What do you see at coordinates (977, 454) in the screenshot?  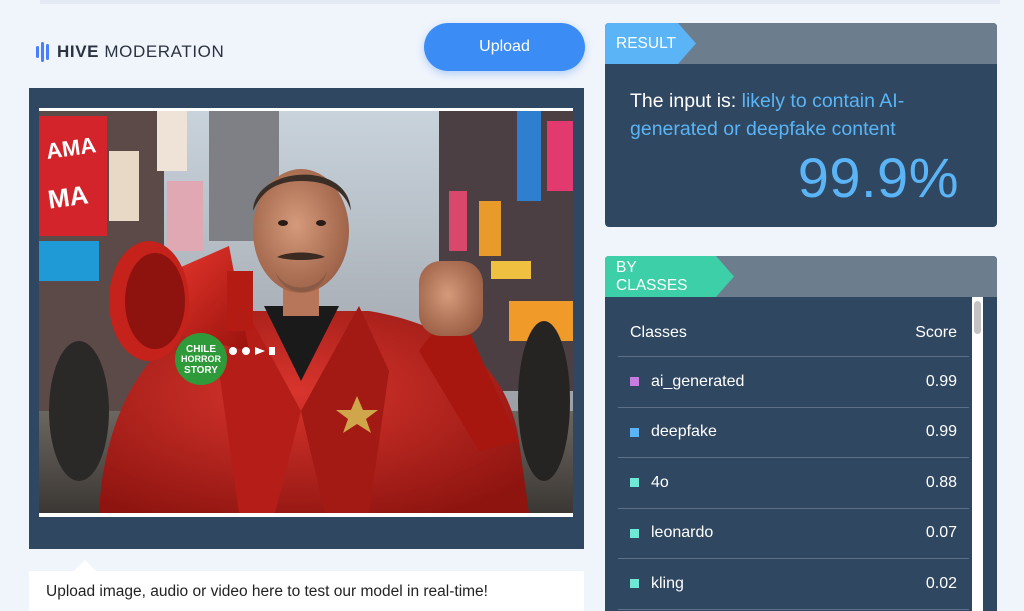 I see `classes-scrollbar` at bounding box center [977, 454].